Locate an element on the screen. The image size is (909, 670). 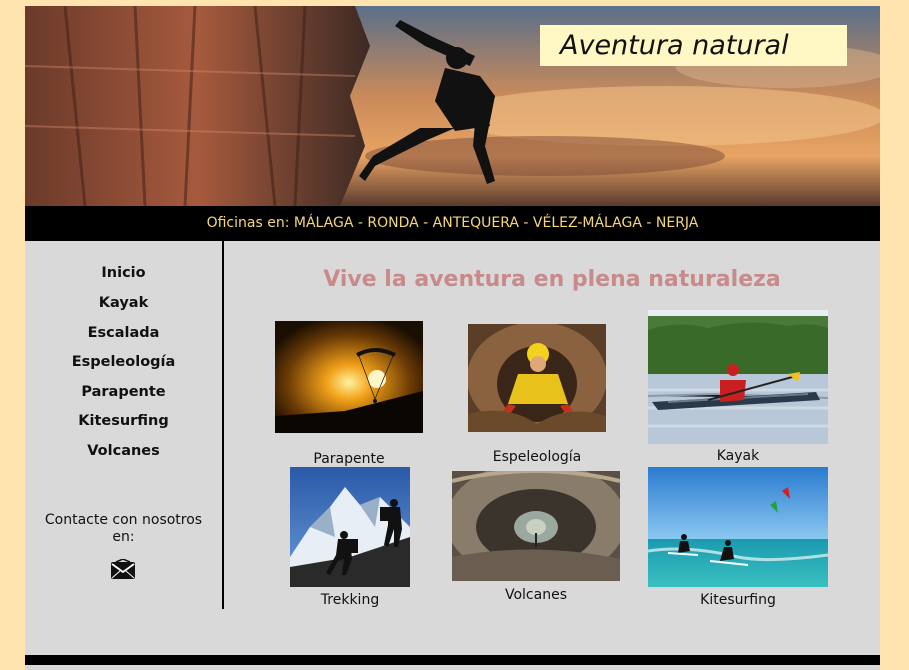
office-link-ronda: RONDA is located at coordinates (392, 223).